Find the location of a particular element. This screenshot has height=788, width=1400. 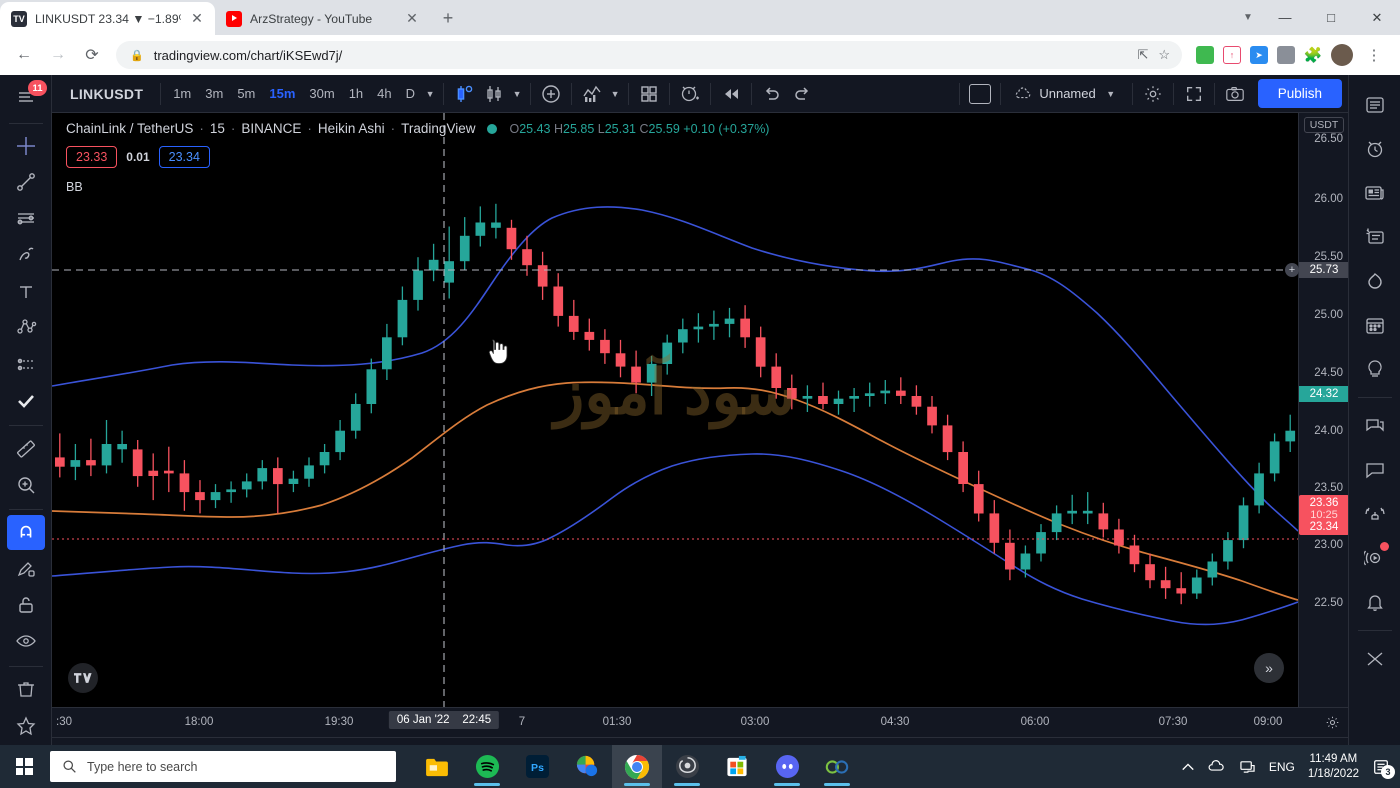

close-window-button: ✕ is located at coordinates (1377, 17).